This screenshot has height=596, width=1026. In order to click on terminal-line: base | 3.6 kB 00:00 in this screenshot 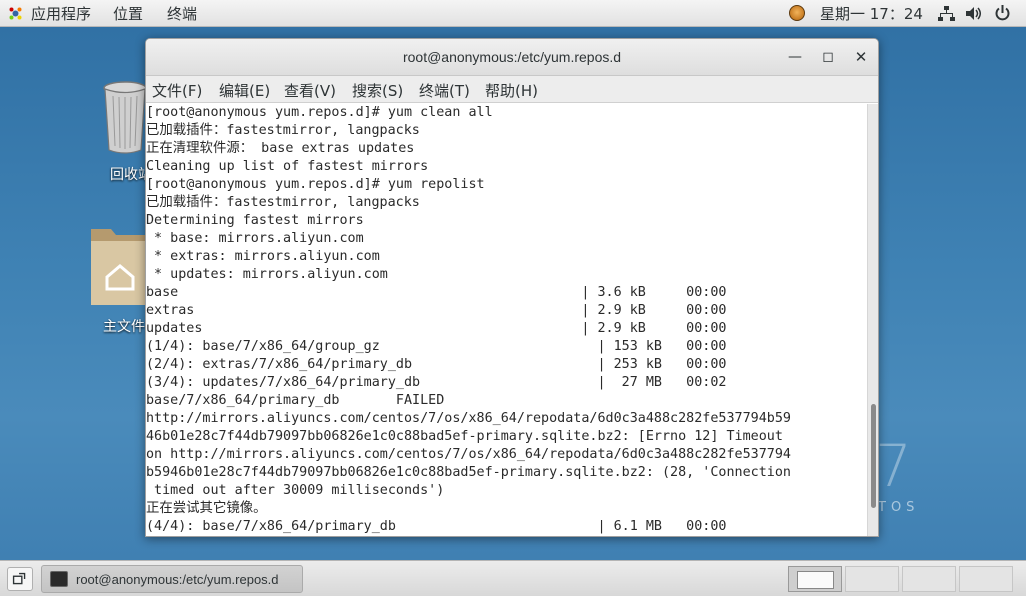, I will do `click(436, 292)`.